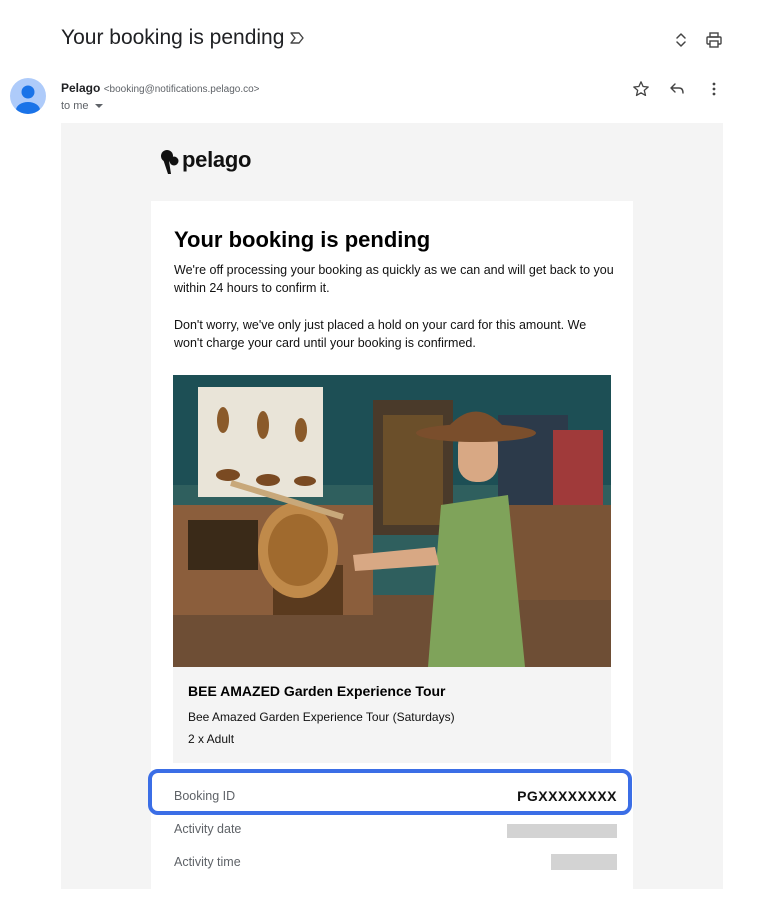 The width and height of the screenshot is (760, 916). Describe the element at coordinates (81, 88) in the screenshot. I see `sender-name: Pelago` at that location.